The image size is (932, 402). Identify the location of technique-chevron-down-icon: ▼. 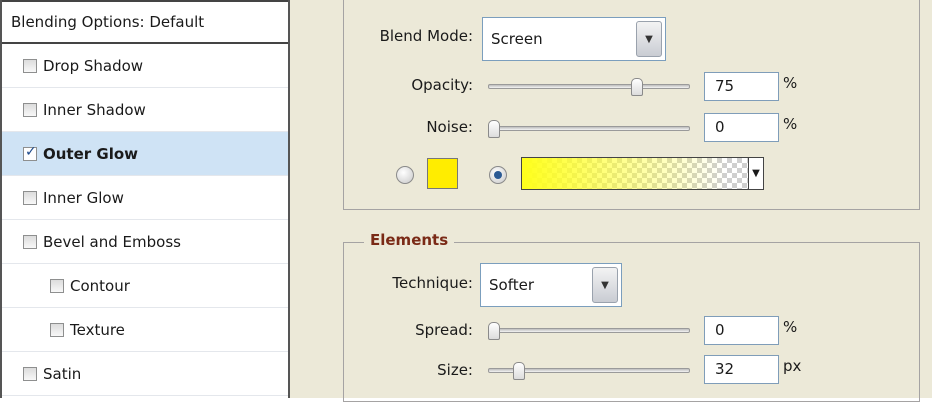
(605, 285).